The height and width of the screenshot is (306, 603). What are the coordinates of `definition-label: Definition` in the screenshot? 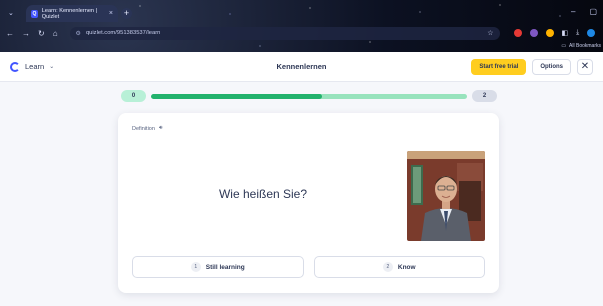 It's located at (143, 128).